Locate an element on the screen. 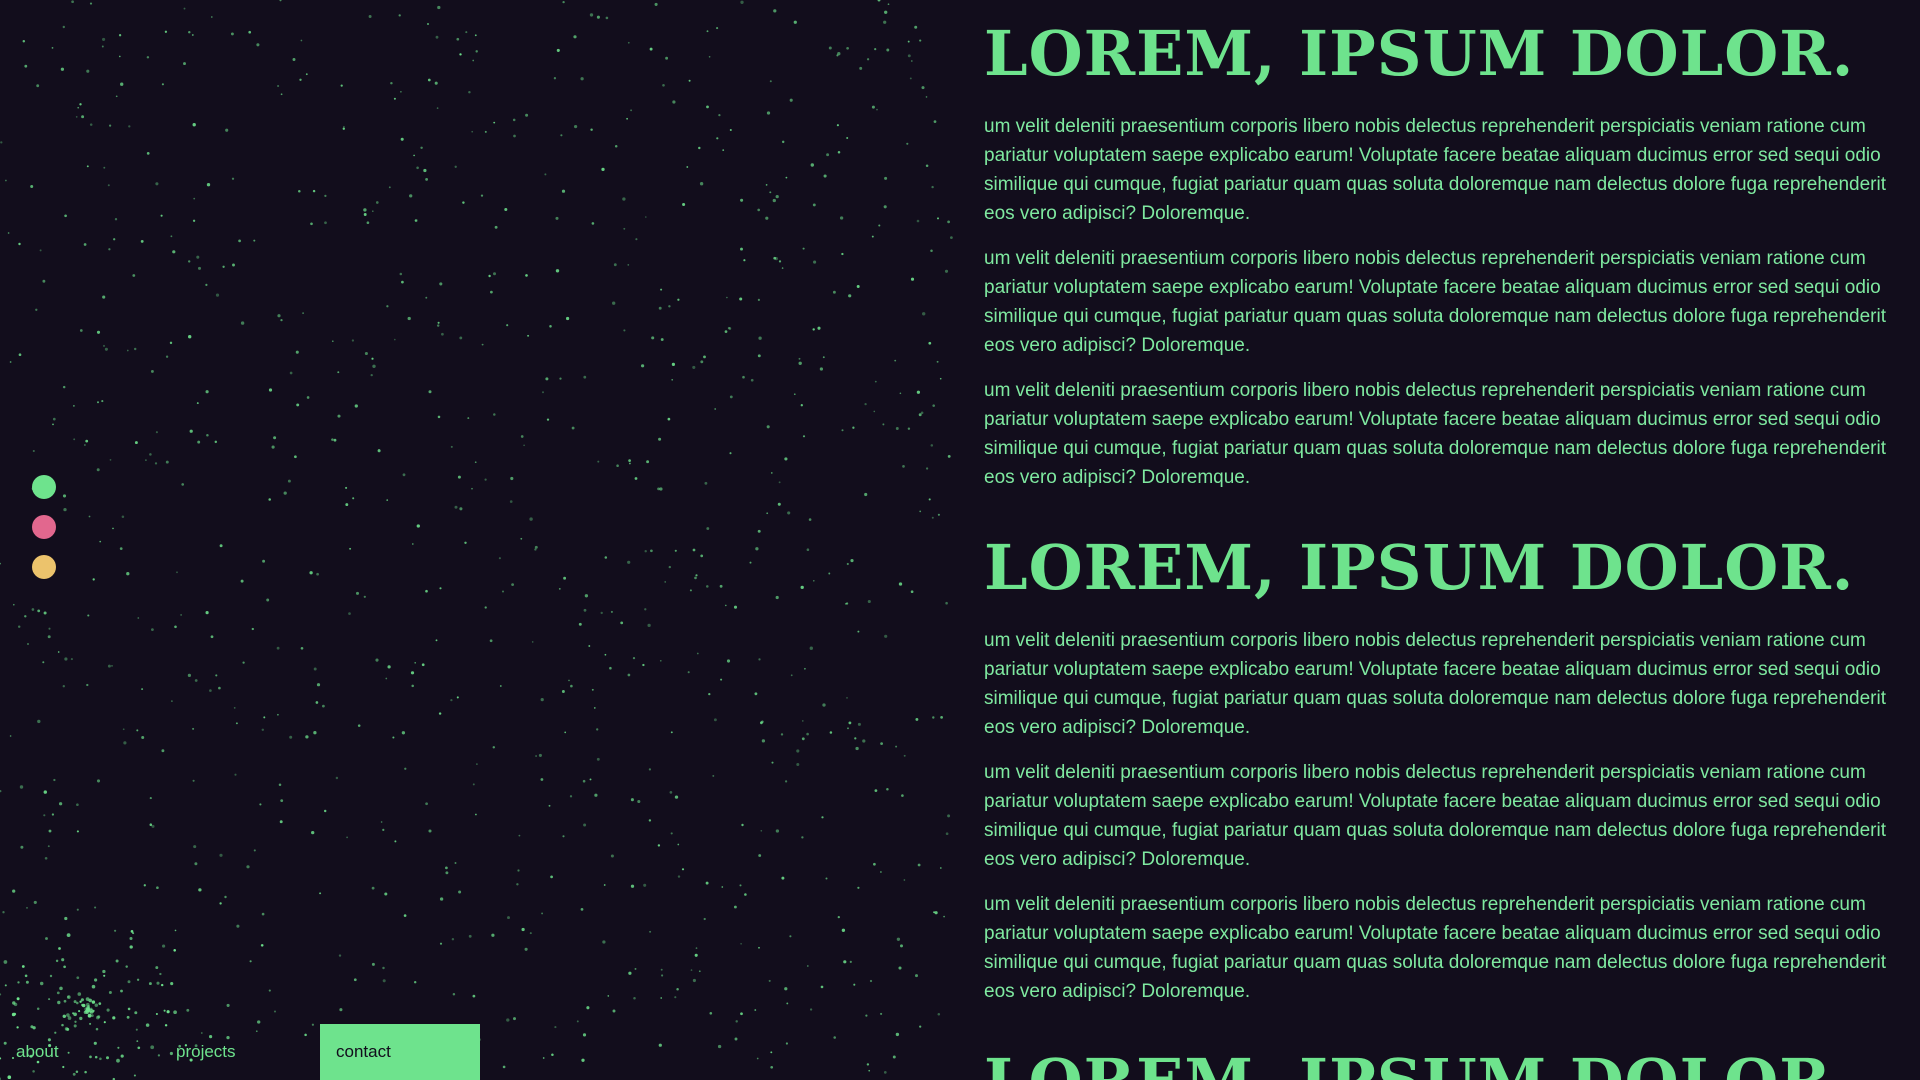  theme-dot-pink is located at coordinates (44, 527).